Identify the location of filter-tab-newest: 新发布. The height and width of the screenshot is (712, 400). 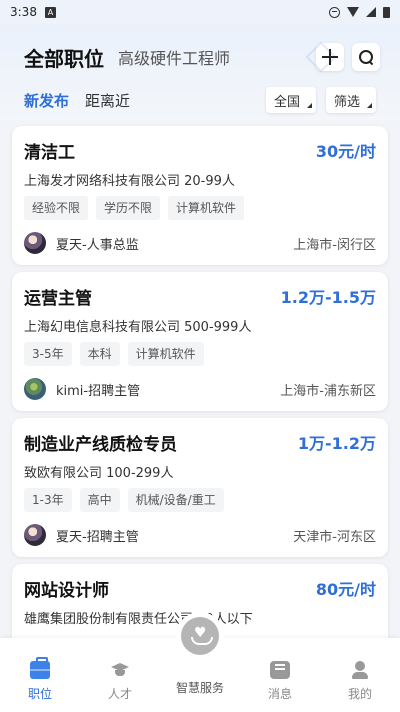
(46, 100).